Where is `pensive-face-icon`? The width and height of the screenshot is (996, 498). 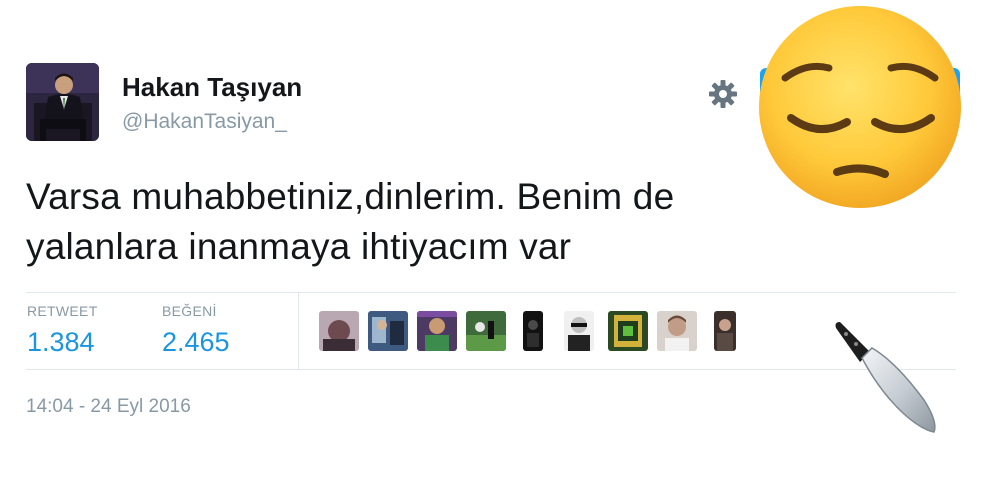 pensive-face-icon is located at coordinates (860, 109).